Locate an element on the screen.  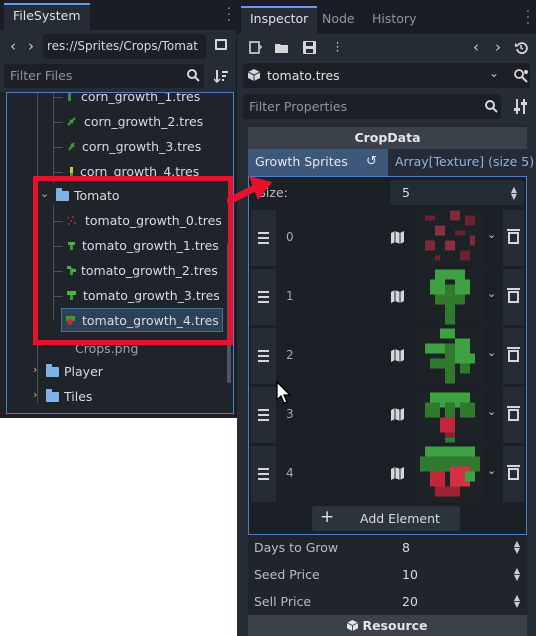
path-bar: ‹ › res://Sprites/Crops/Tomat is located at coordinates (118, 46).